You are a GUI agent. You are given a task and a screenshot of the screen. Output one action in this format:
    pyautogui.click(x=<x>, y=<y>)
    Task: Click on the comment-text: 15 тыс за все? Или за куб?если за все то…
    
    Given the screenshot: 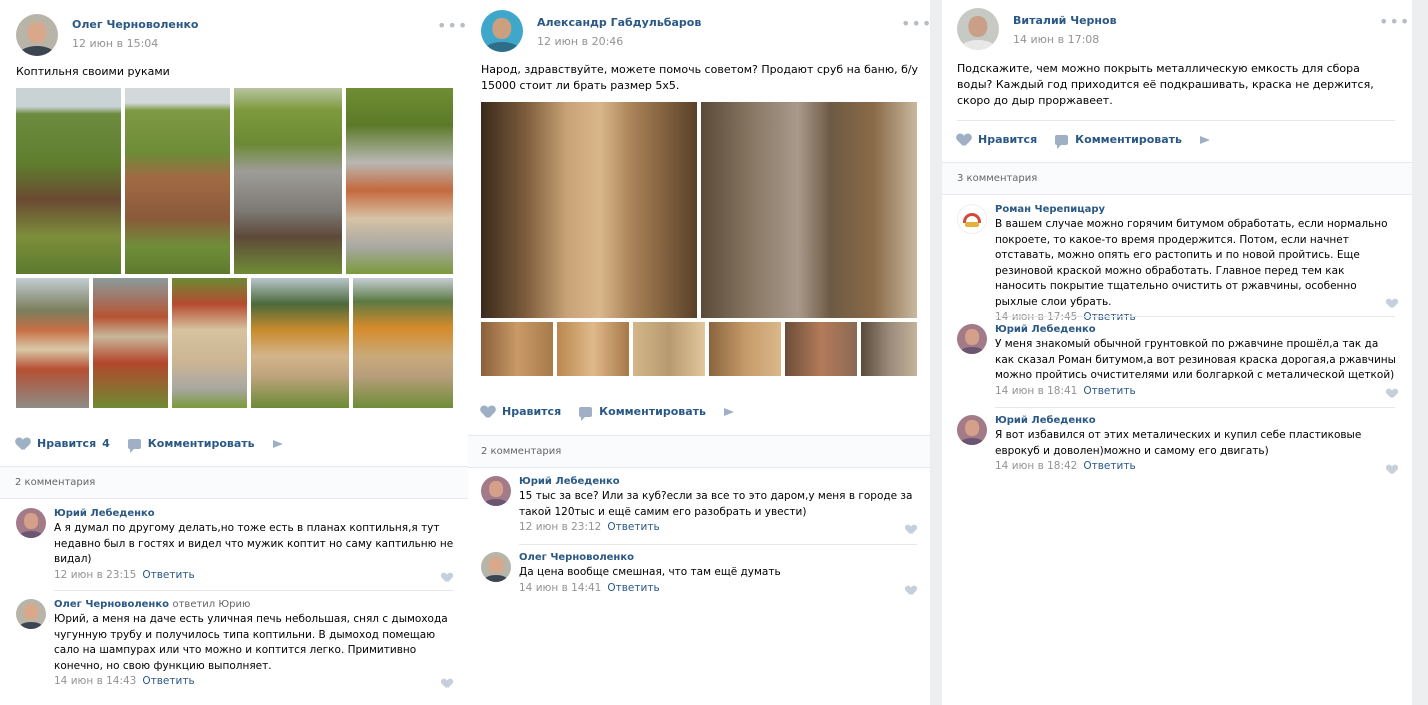 What is the action you would take?
    pyautogui.click(x=716, y=504)
    